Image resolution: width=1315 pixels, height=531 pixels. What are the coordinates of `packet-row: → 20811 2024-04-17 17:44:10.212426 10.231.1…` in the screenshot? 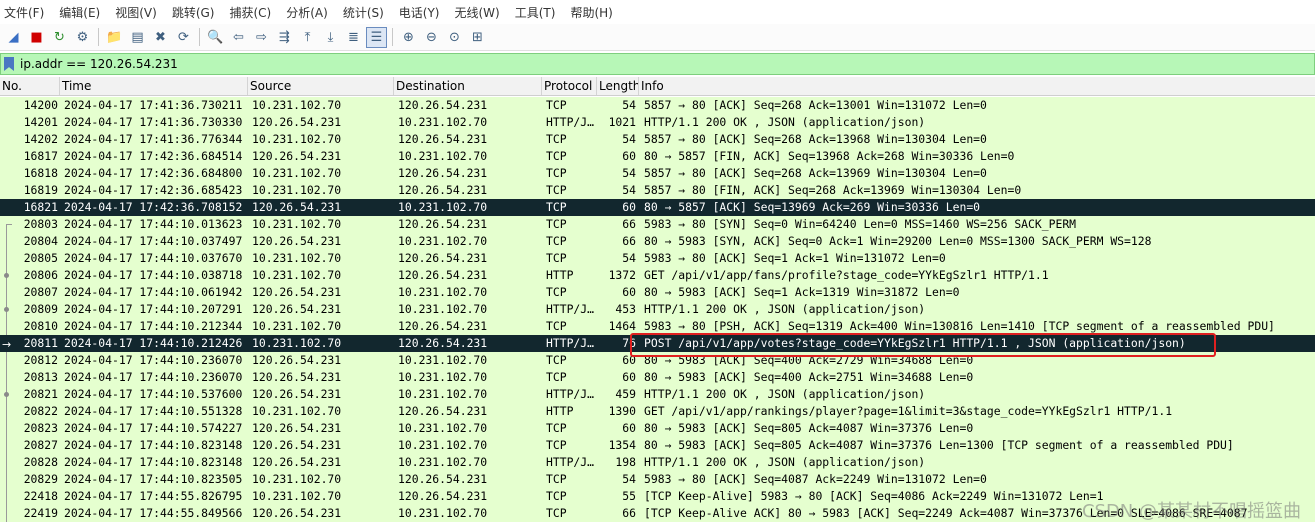 It's located at (657, 343).